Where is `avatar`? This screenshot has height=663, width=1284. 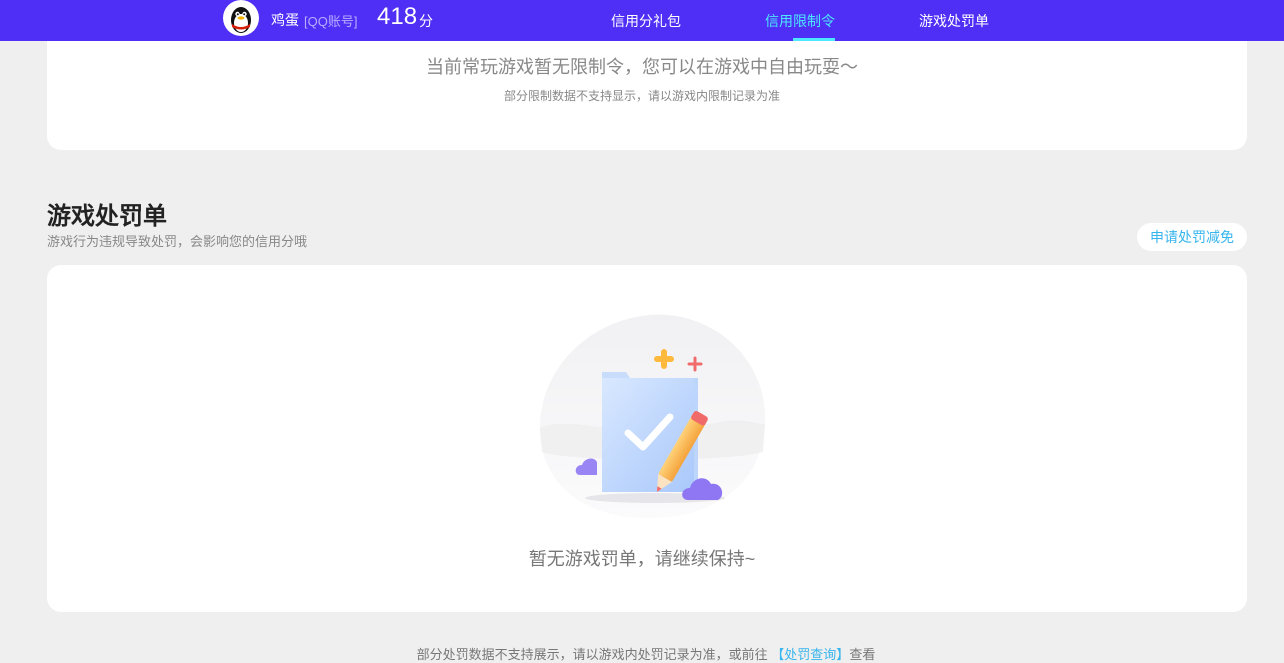 avatar is located at coordinates (241, 18).